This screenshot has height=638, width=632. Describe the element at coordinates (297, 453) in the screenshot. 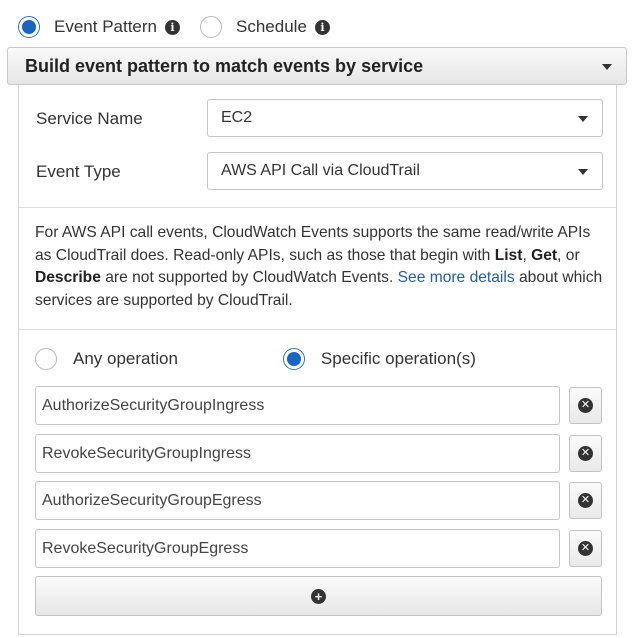

I see `operation-input: RevokeSecurityGroupIngress` at that location.